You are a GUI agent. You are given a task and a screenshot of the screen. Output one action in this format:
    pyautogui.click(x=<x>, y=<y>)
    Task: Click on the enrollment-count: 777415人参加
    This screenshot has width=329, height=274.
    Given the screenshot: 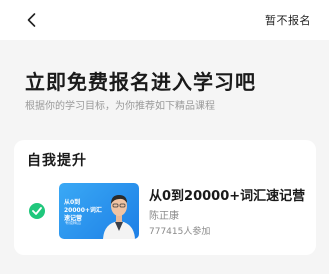 What is the action you would take?
    pyautogui.click(x=180, y=232)
    